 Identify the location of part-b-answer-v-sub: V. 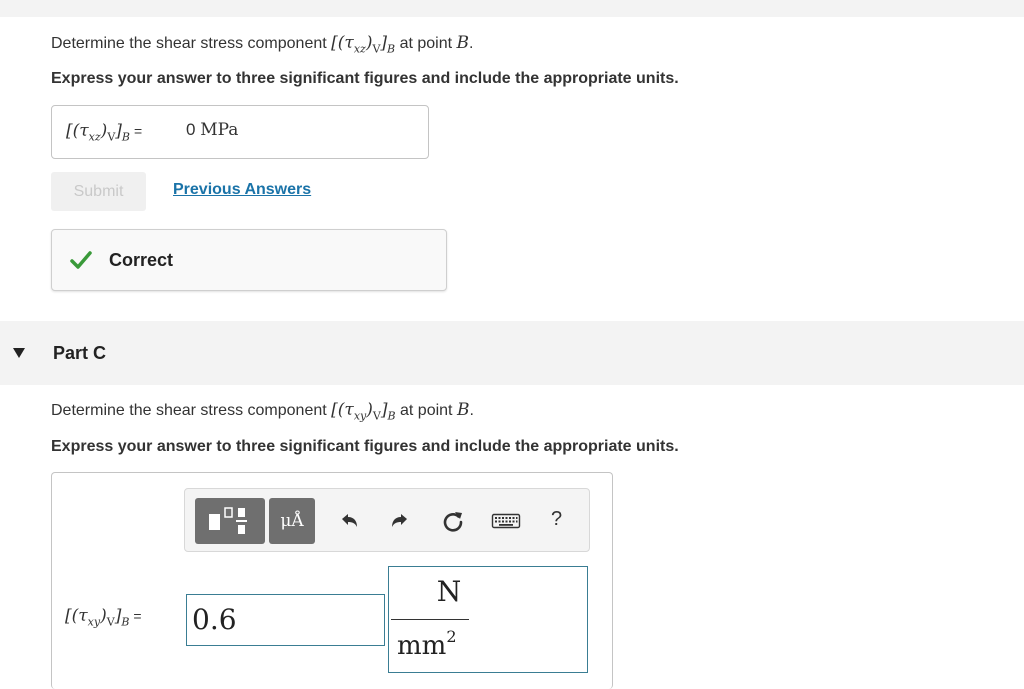
(111, 137).